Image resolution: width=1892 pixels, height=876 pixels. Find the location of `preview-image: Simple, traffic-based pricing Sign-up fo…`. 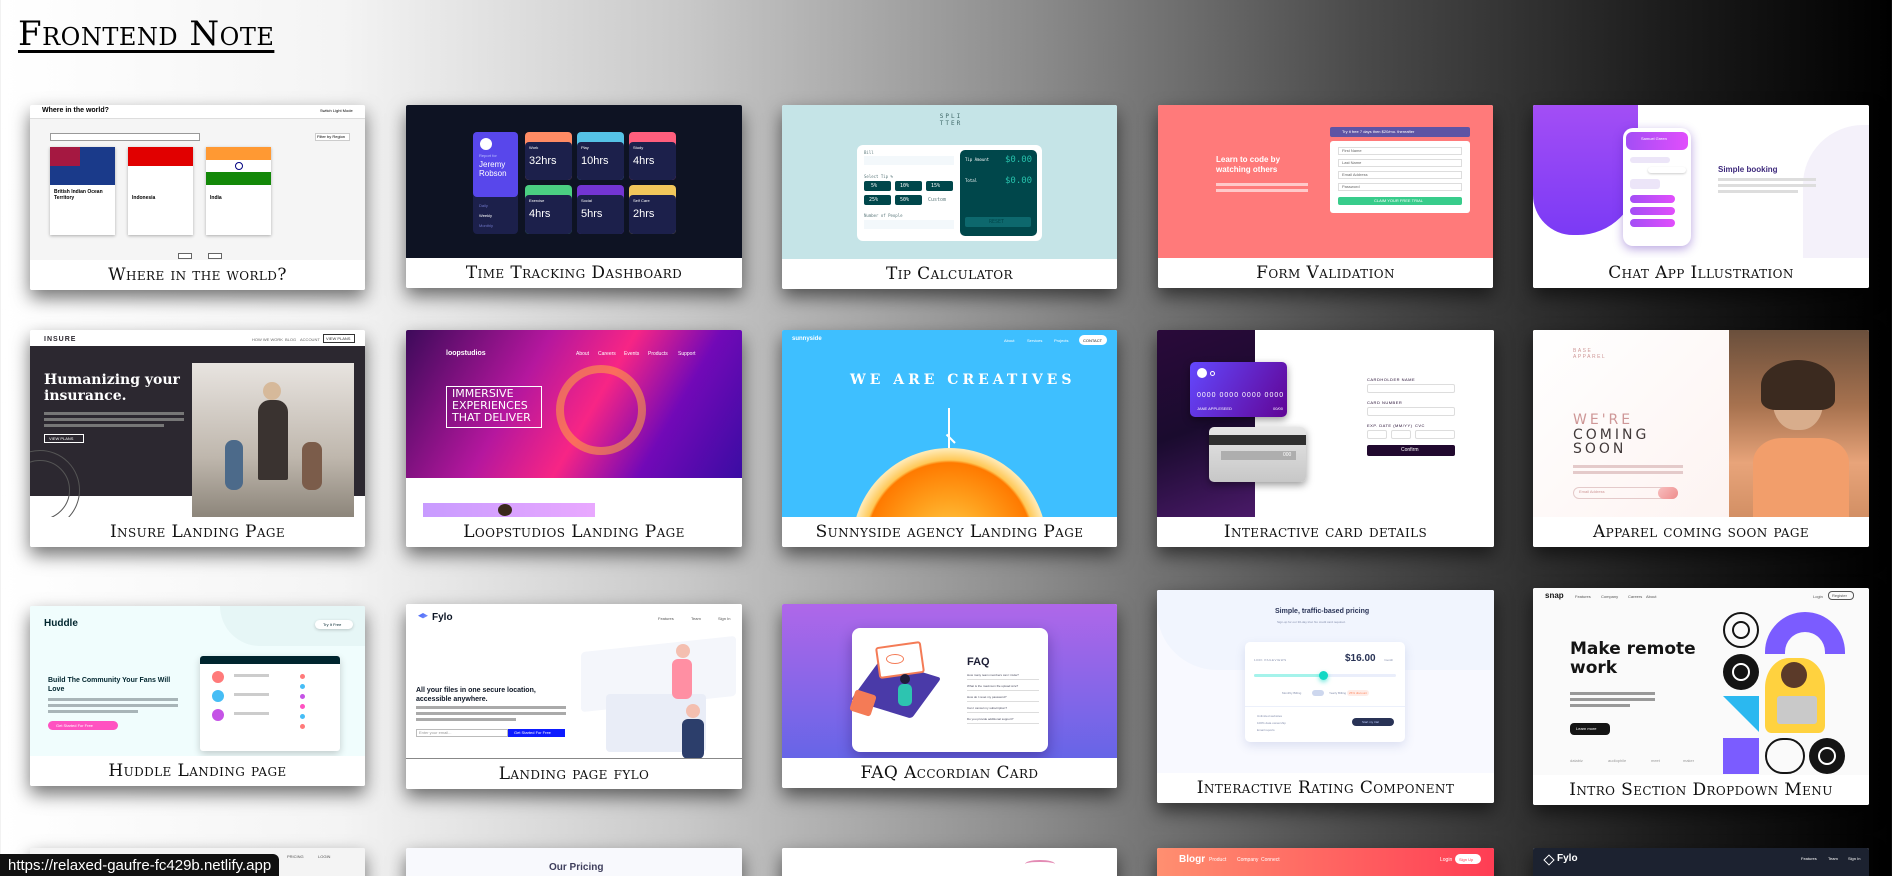

preview-image: Simple, traffic-based pricing Sign-up fo… is located at coordinates (1325, 682).